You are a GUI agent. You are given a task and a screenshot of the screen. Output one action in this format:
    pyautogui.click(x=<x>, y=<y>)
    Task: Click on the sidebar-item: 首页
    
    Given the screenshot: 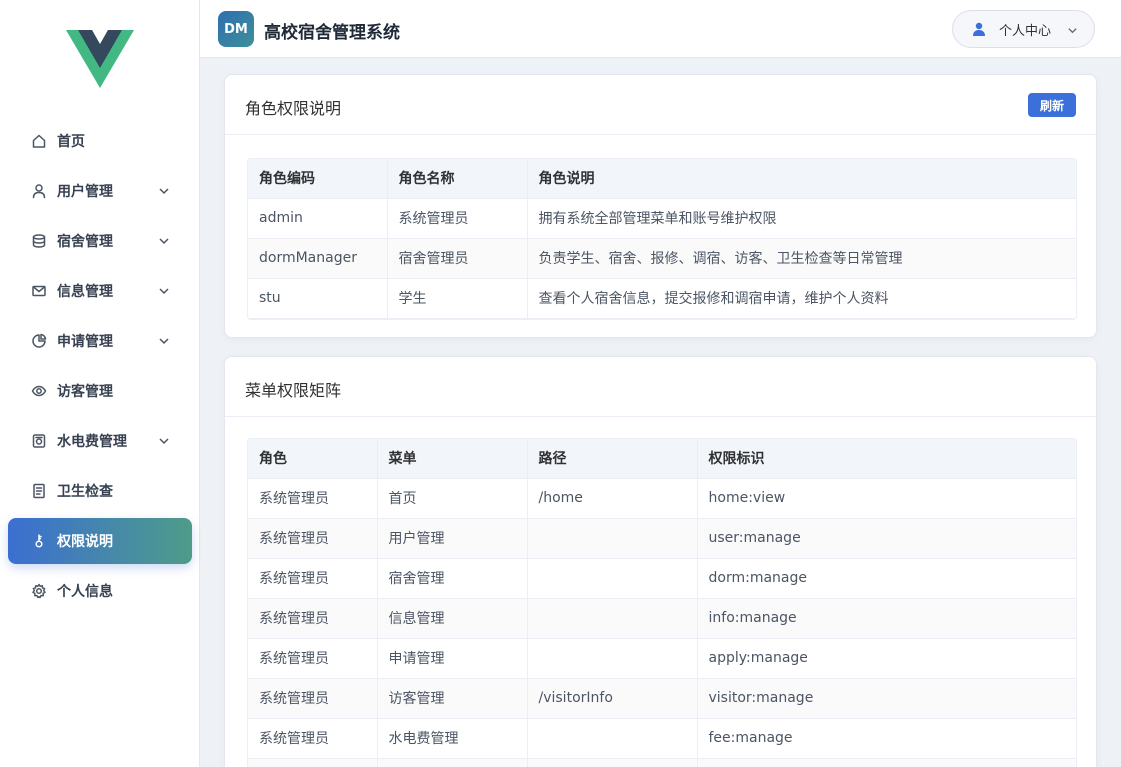 What is the action you would take?
    pyautogui.click(x=100, y=141)
    